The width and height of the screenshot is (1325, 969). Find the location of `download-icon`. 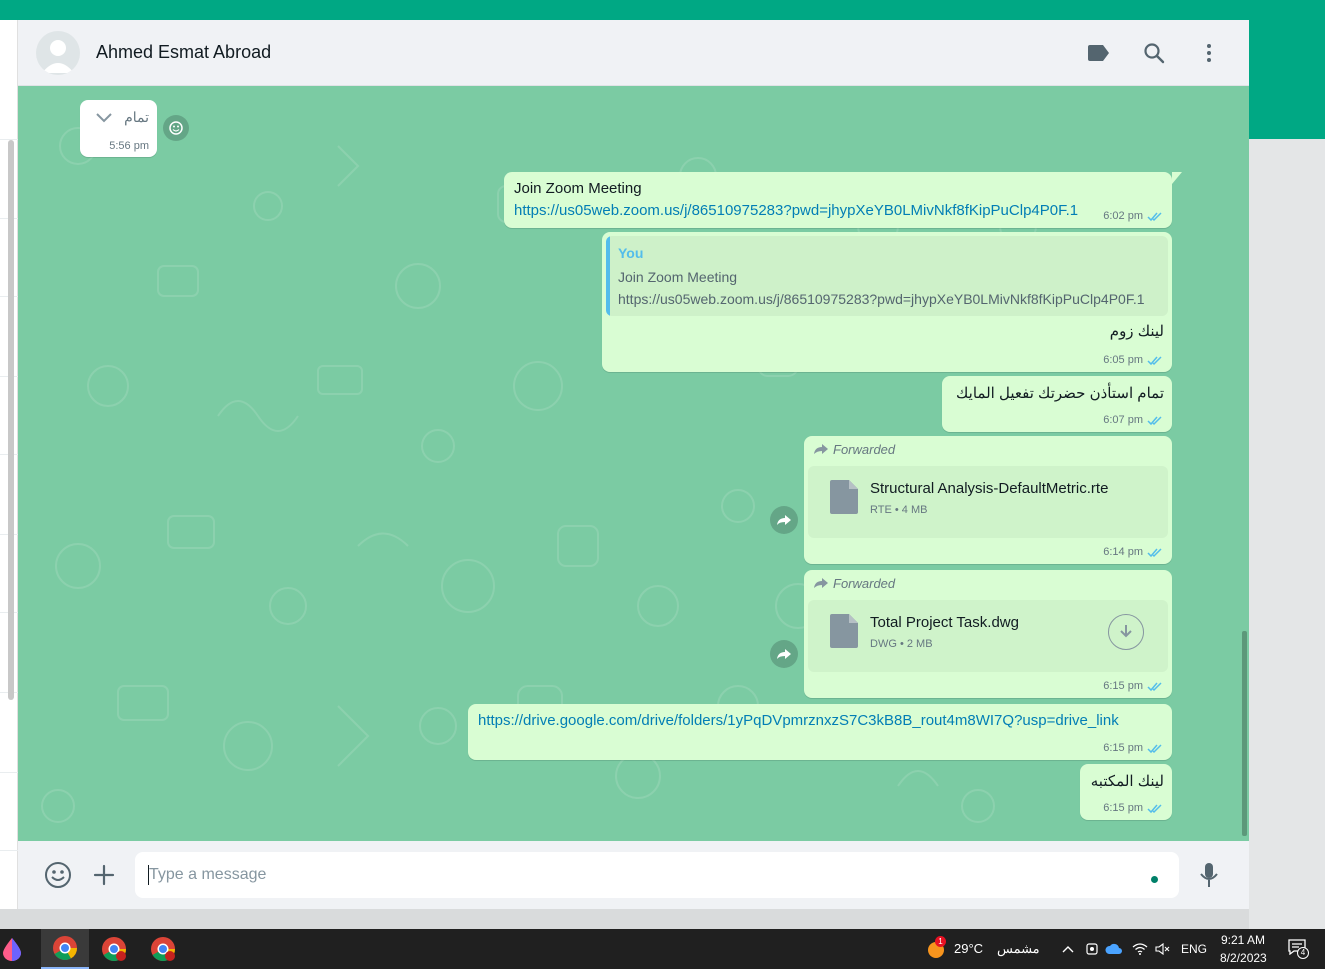

download-icon is located at coordinates (1126, 632).